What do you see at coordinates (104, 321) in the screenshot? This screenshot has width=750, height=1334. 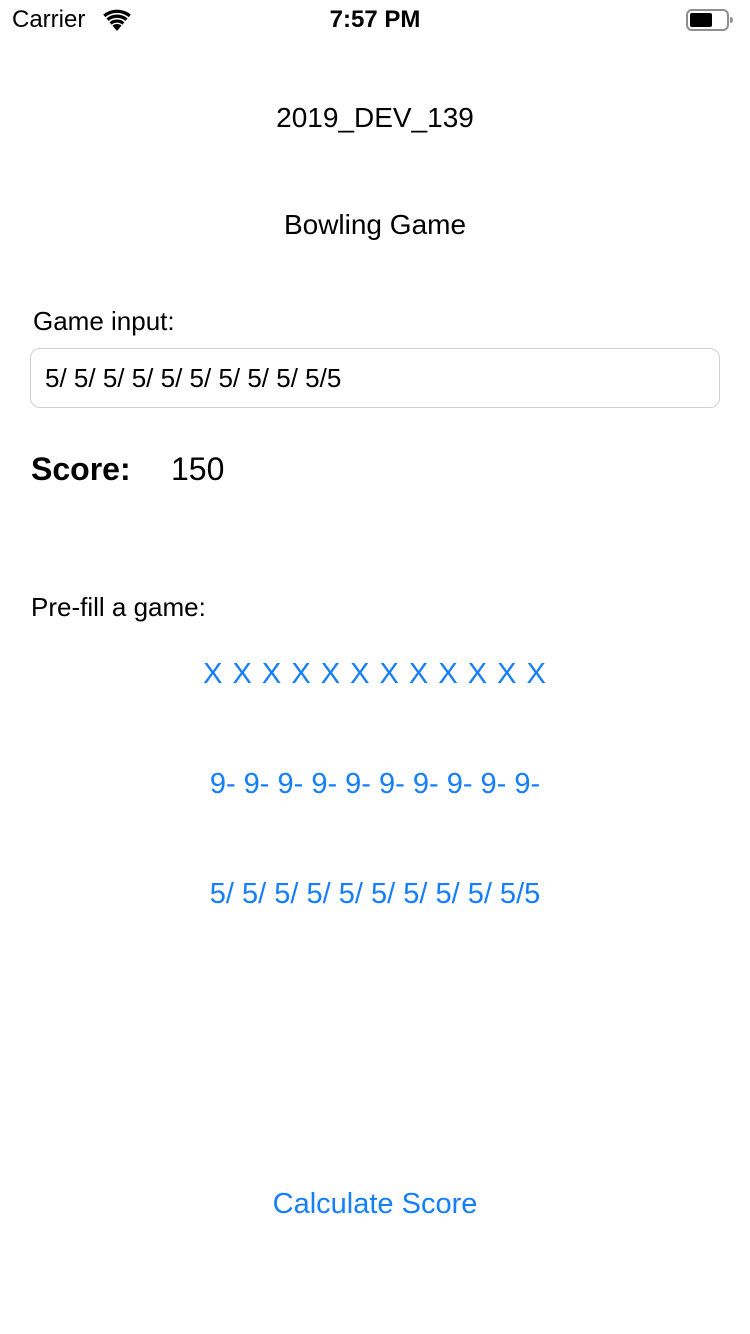 I see `game-input-label: Game input:` at bounding box center [104, 321].